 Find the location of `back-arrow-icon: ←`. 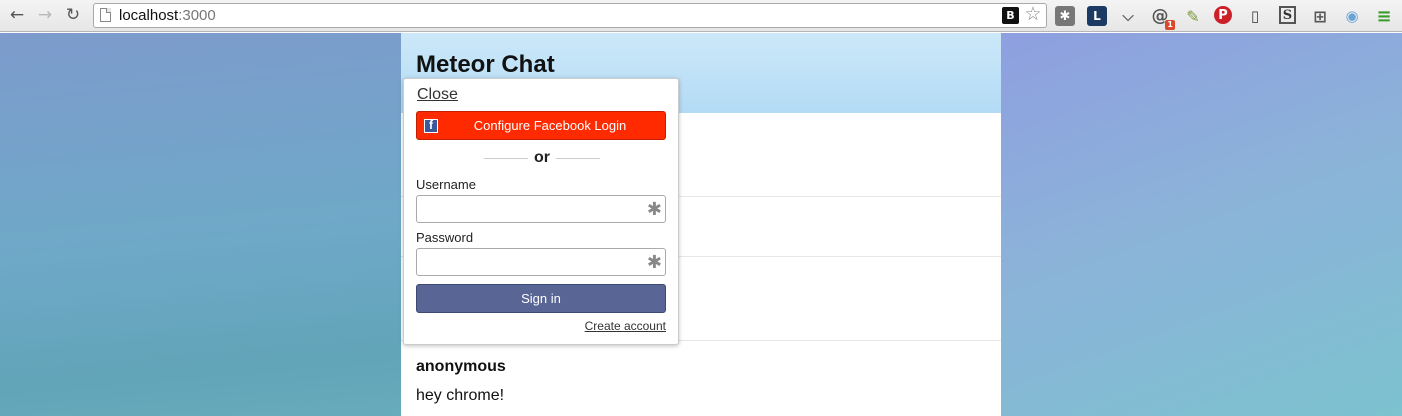

back-arrow-icon: ← is located at coordinates (17, 15).